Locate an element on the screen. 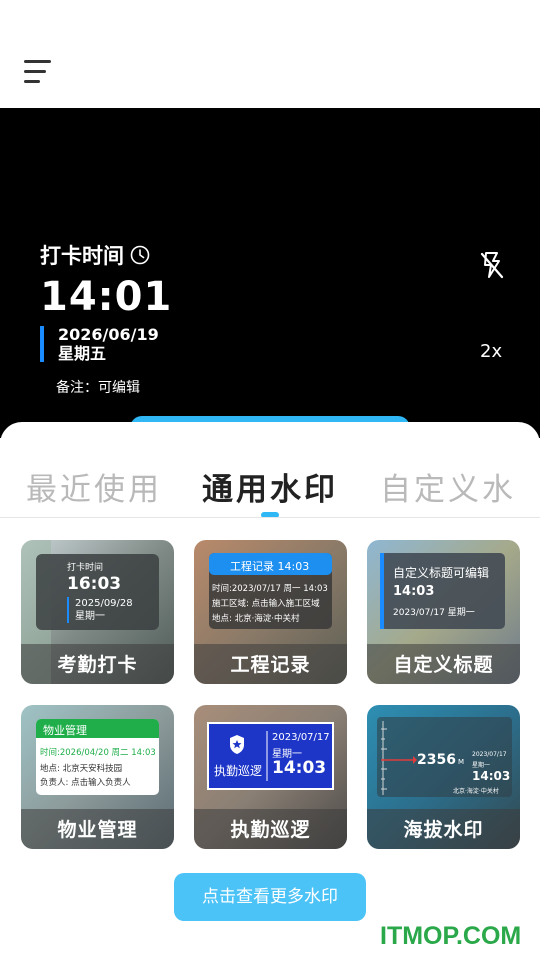 This screenshot has width=540, height=960. card-attendance: 打卡时间 16:03 2025/09/28 星期一 考勤打卡 is located at coordinates (97, 612).